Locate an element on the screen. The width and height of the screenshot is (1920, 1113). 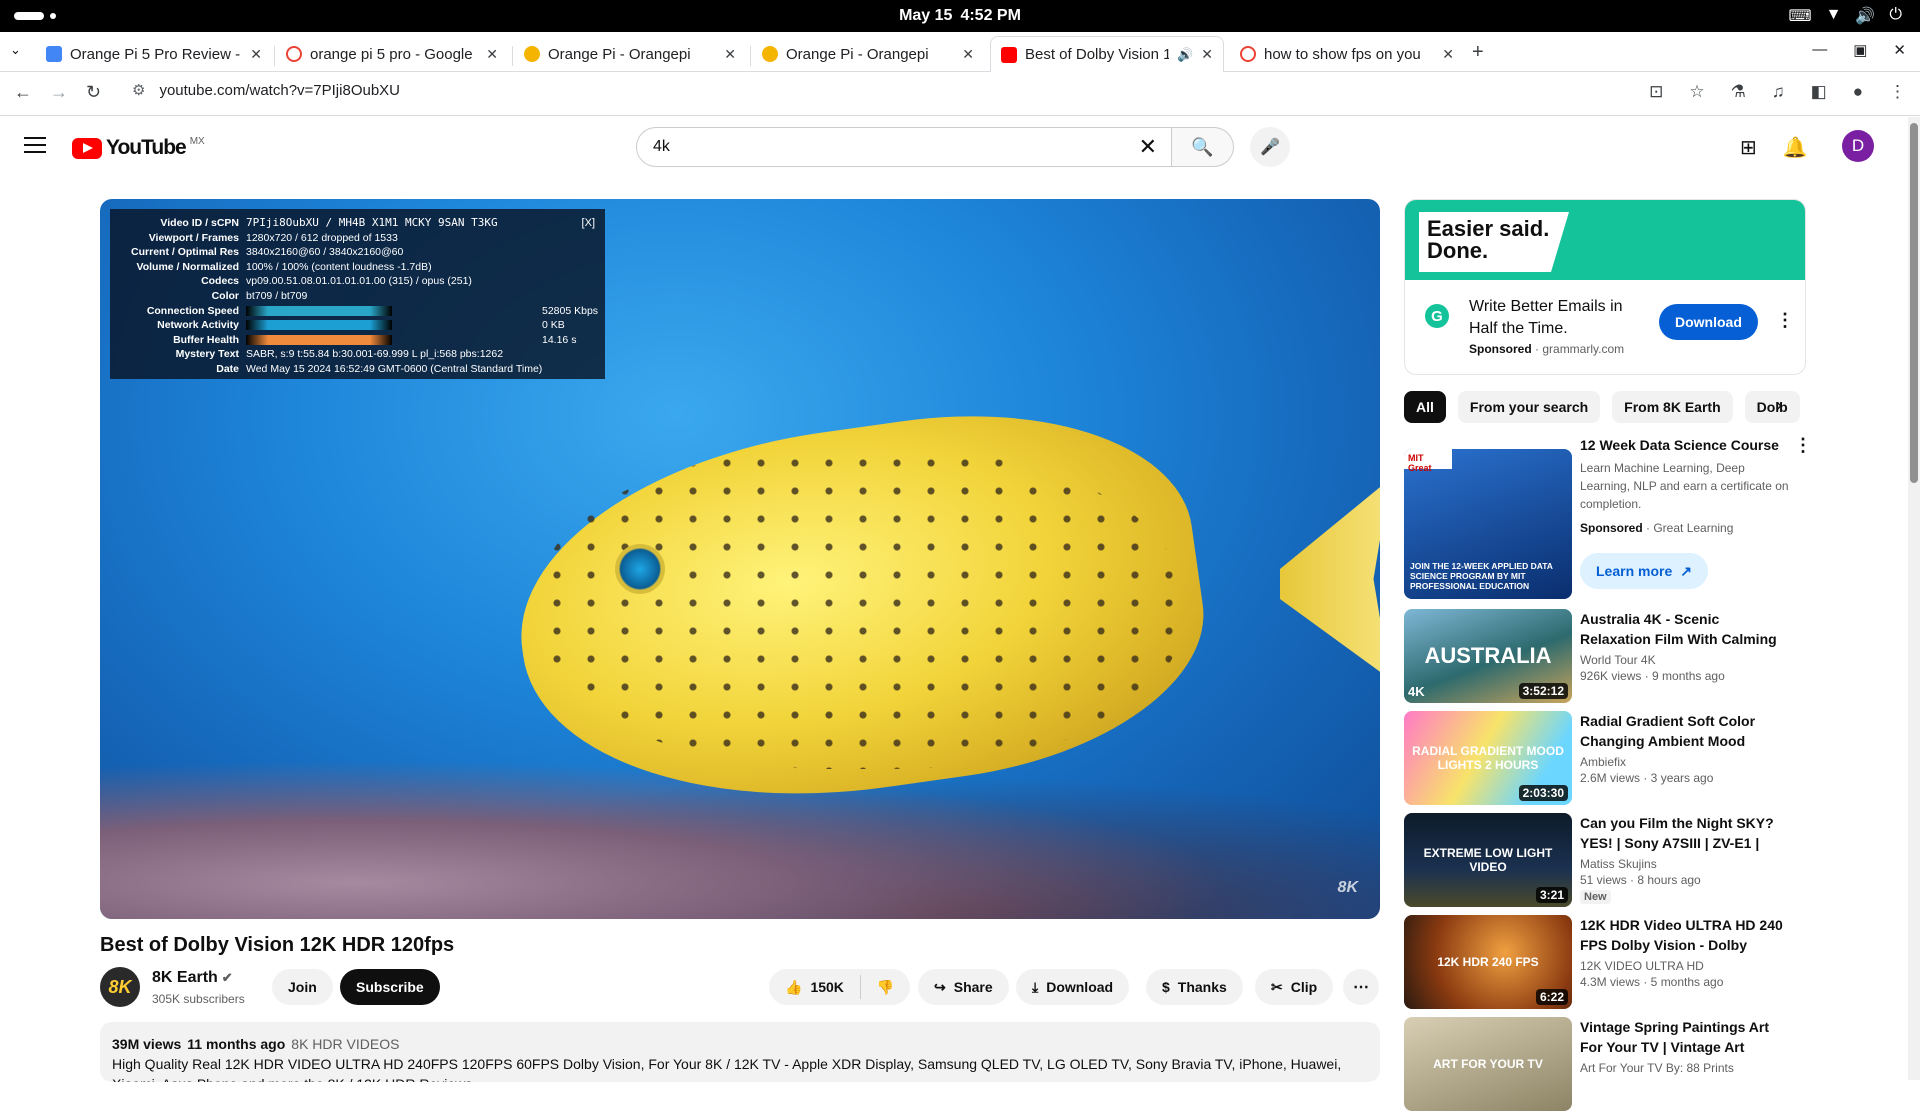
labs-icon: ⚗ is located at coordinates (1738, 92).